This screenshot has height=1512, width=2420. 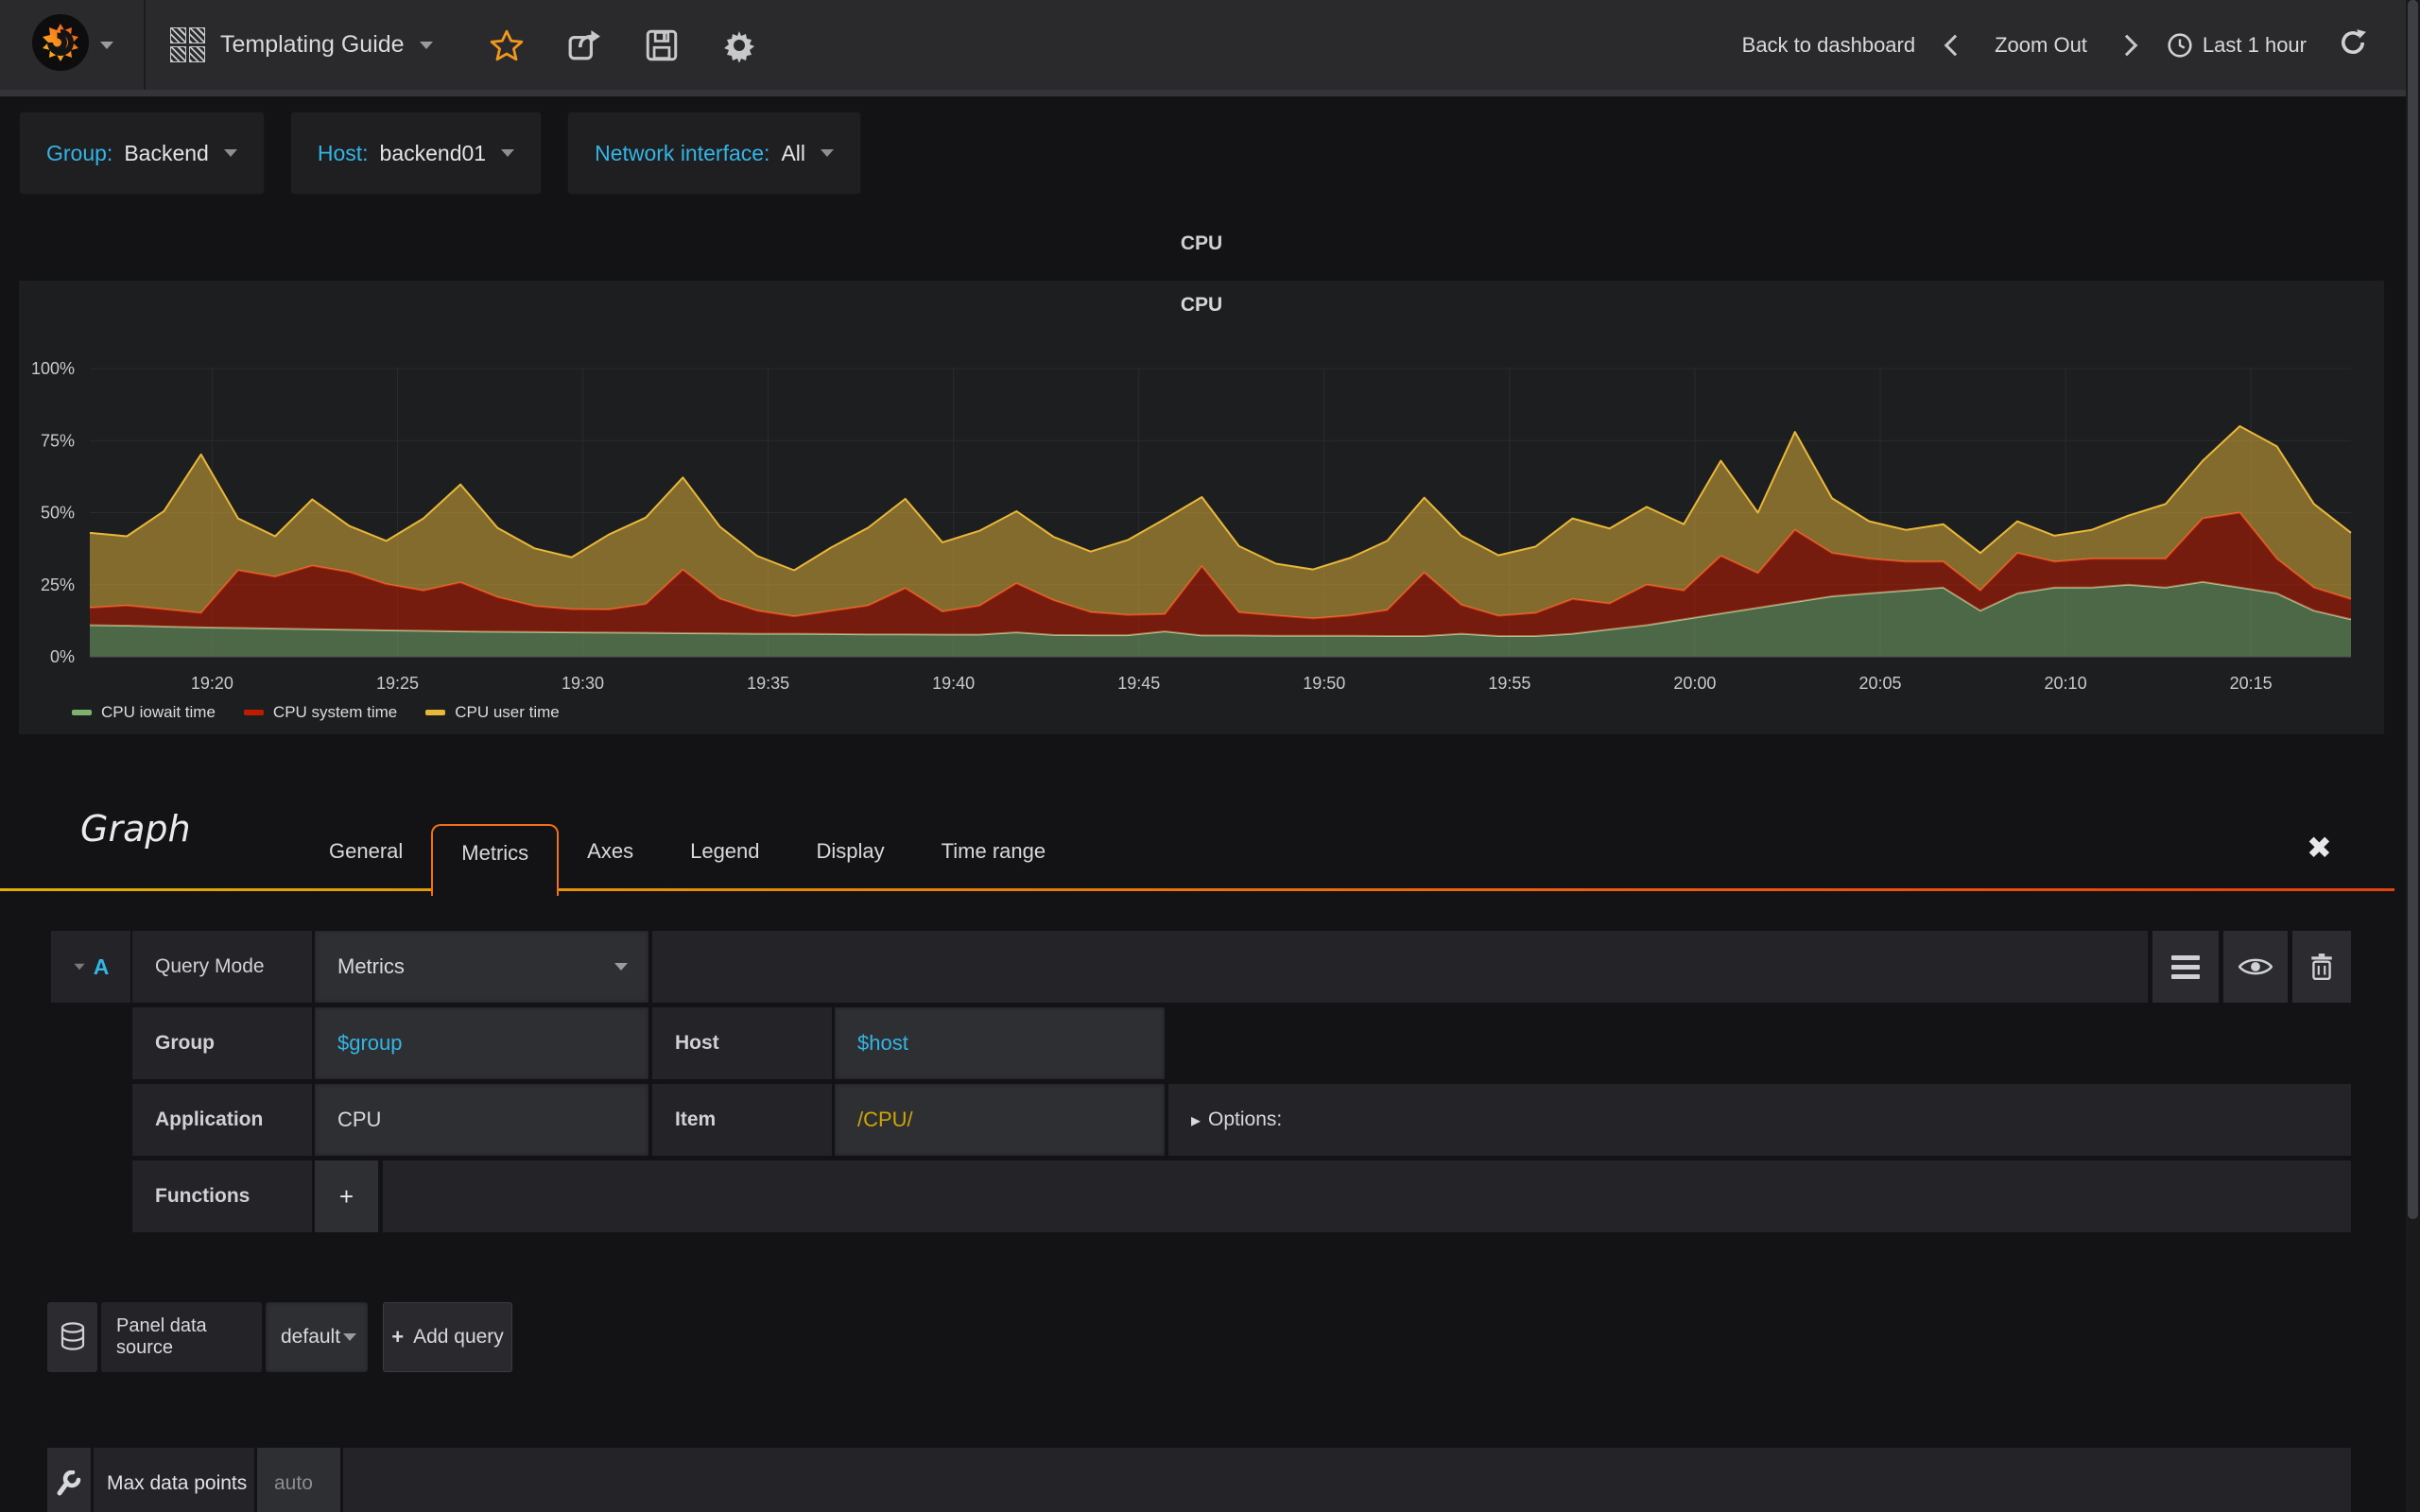 What do you see at coordinates (724, 851) in the screenshot?
I see `tab-legend: Legend` at bounding box center [724, 851].